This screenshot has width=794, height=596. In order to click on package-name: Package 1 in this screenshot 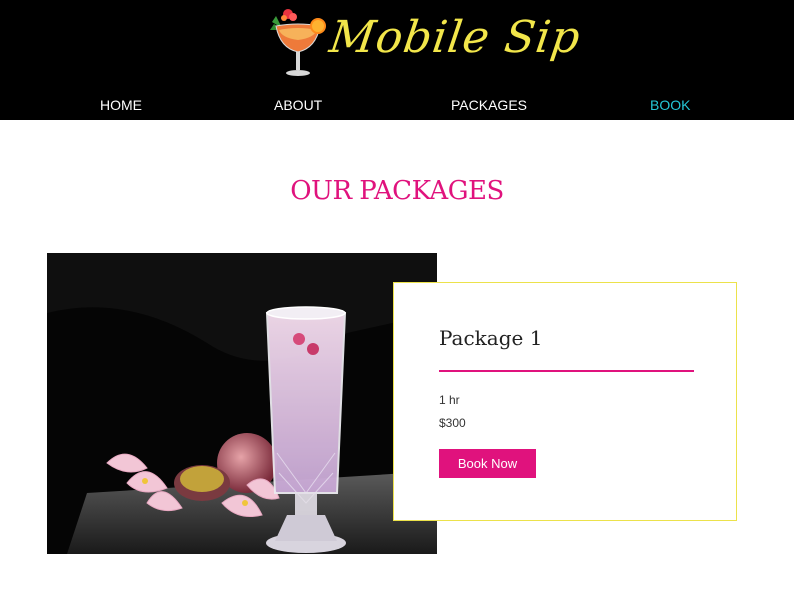, I will do `click(491, 338)`.